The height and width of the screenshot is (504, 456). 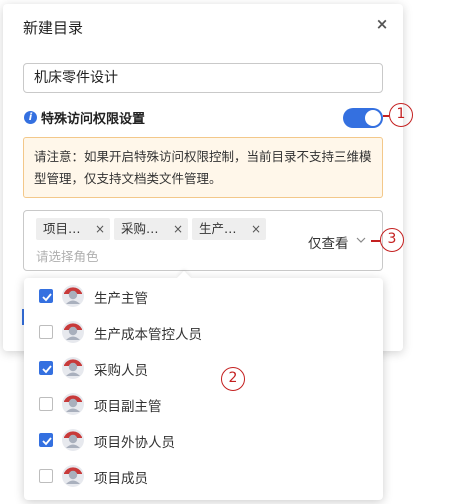 I want to click on chevron-down-icon, so click(x=361, y=240).